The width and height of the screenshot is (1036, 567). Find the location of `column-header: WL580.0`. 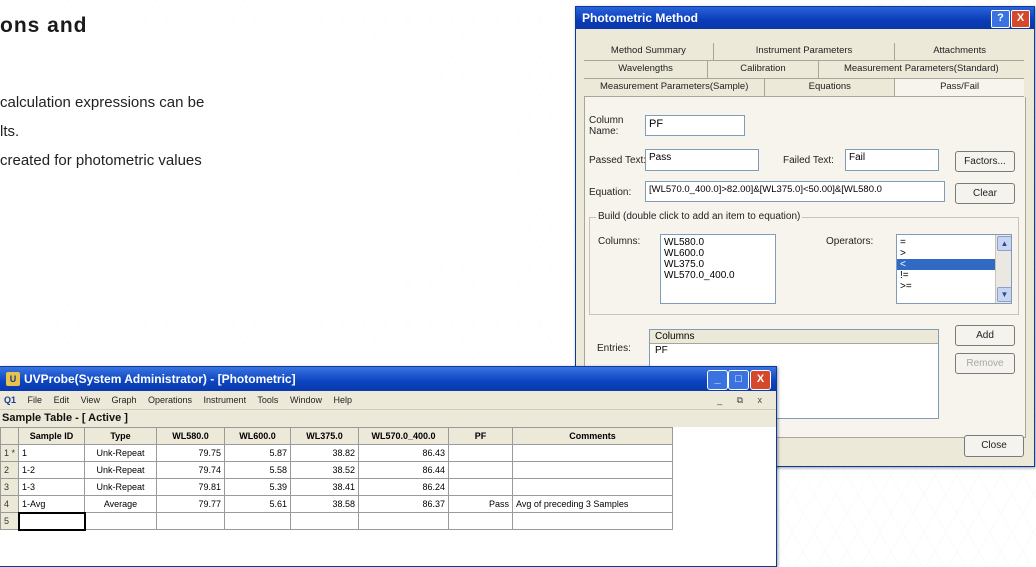

column-header: WL580.0 is located at coordinates (191, 436).